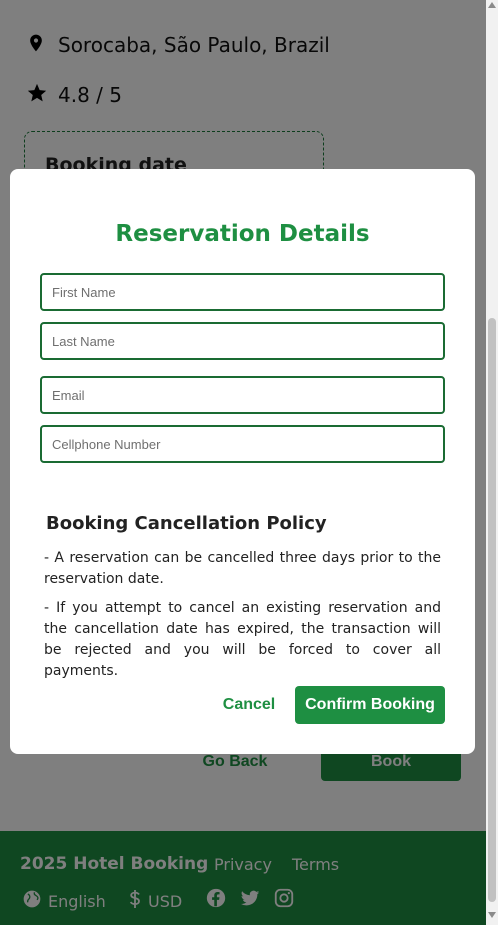 This screenshot has width=498, height=925. What do you see at coordinates (242, 341) in the screenshot?
I see `last-name-field` at bounding box center [242, 341].